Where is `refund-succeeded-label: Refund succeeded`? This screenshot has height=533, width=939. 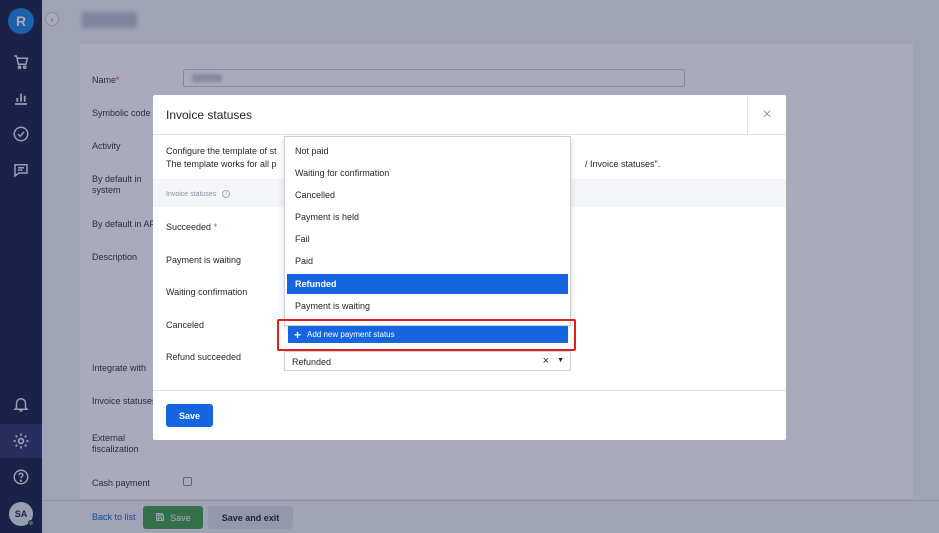 refund-succeeded-label: Refund succeeded is located at coordinates (204, 357).